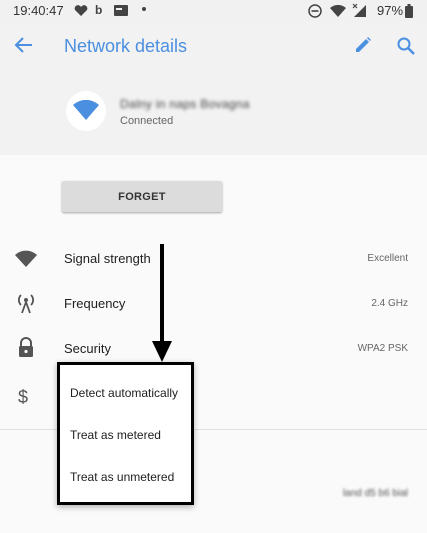 Image resolution: width=427 pixels, height=533 pixels. I want to click on menu-option-treat-as-unmetered: Treat as unmetered, so click(122, 477).